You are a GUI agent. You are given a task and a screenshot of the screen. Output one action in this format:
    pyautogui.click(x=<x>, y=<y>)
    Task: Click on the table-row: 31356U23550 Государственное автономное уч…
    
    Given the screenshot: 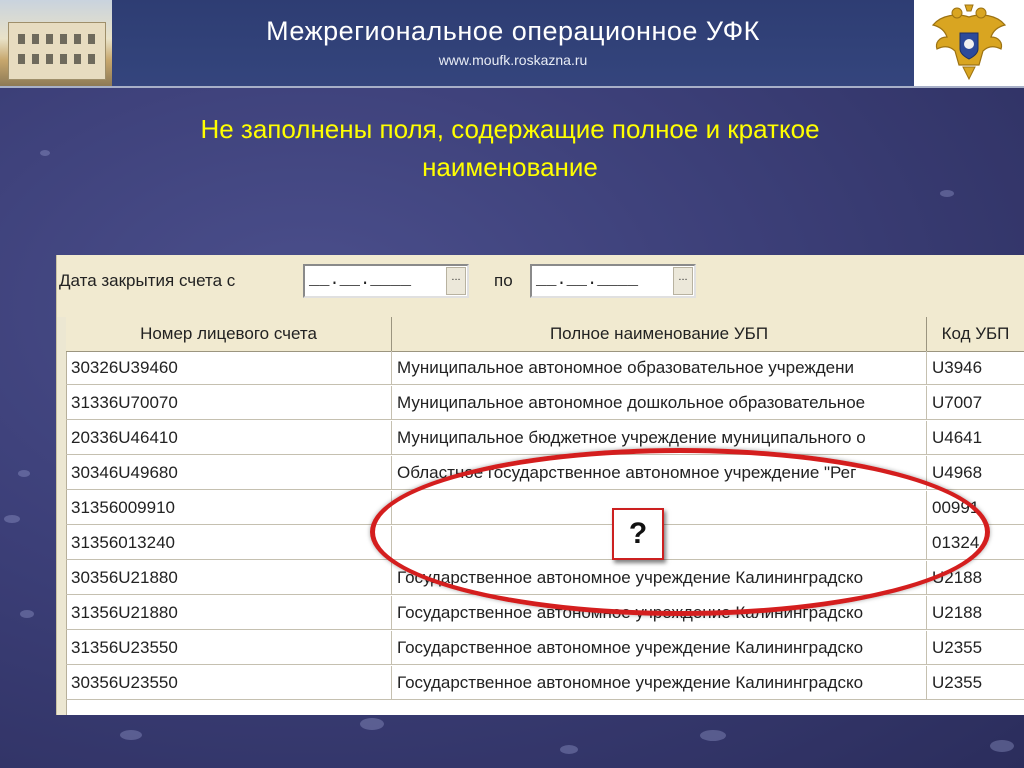 What is the action you would take?
    pyautogui.click(x=545, y=648)
    